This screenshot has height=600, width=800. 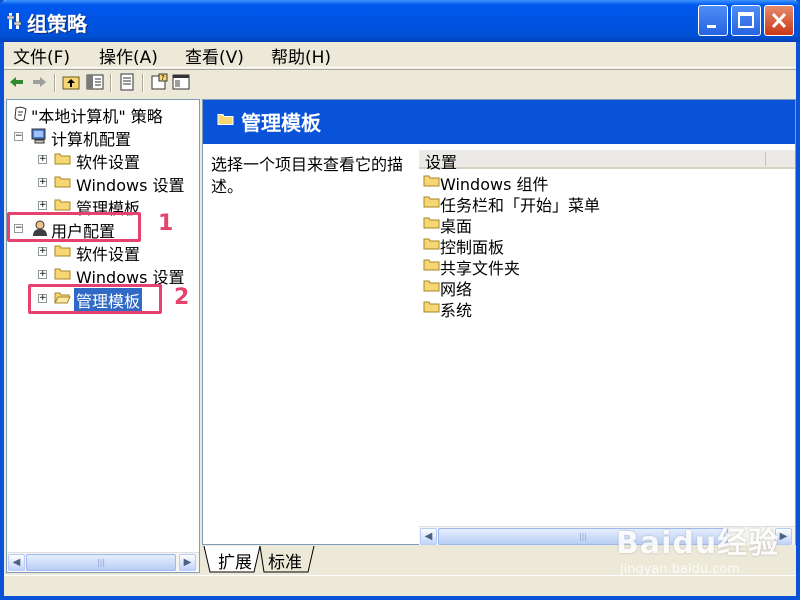 I want to click on show-hide-tree-icon, so click(x=95, y=82).